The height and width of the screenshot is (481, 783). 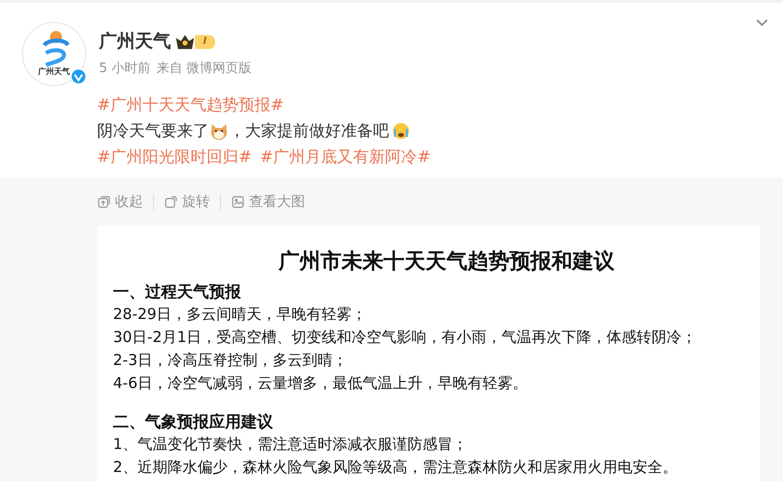 What do you see at coordinates (174, 157) in the screenshot?
I see `topic-link: #广州阳光限时回归#` at bounding box center [174, 157].